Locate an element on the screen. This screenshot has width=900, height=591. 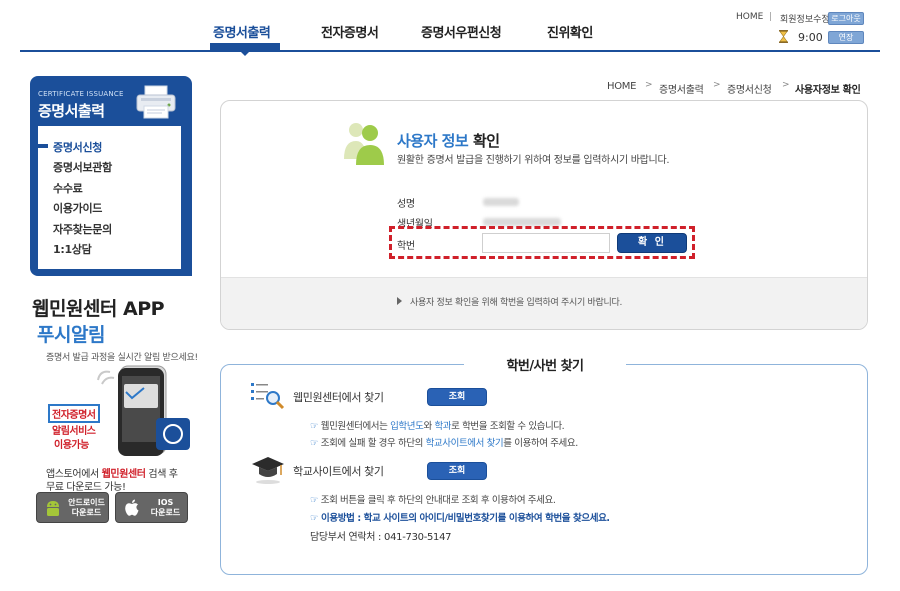
android-download-label: 안드로이드 다운로드 is located at coordinates (86, 508).